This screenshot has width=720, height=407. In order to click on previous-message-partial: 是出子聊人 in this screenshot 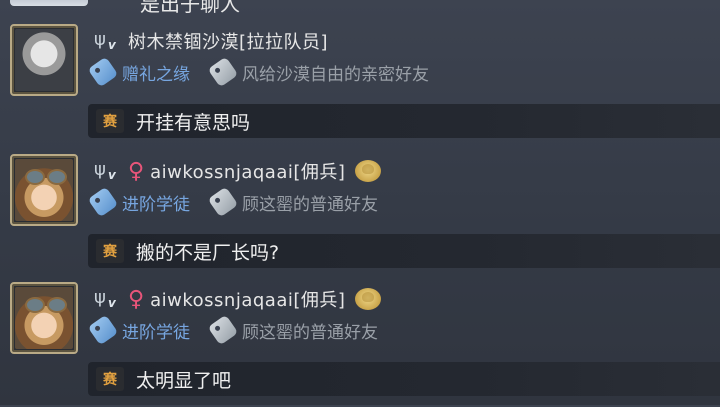, I will do `click(360, 8)`.